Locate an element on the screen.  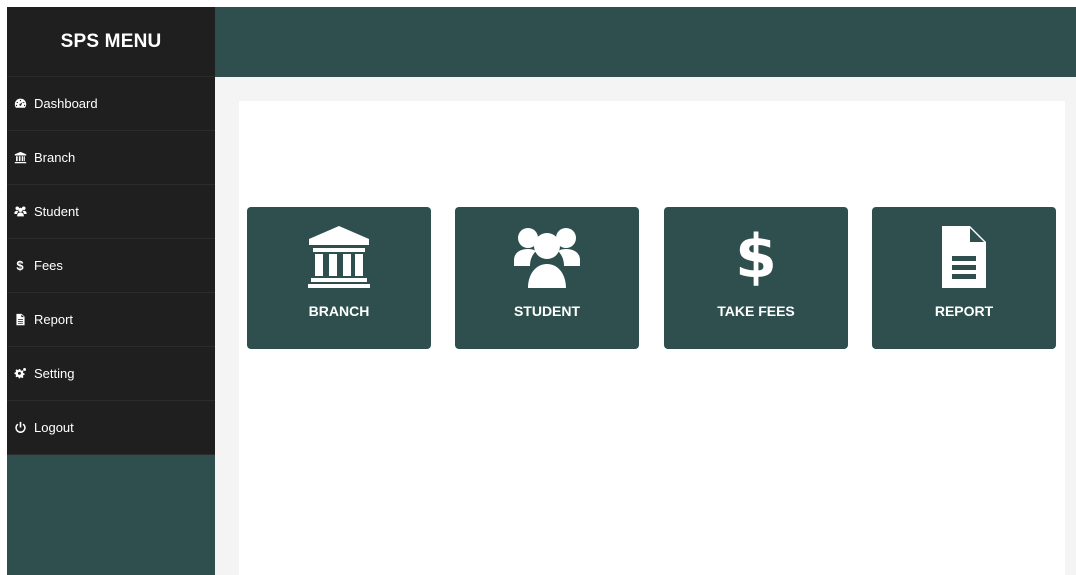
top-bar is located at coordinates (645, 42).